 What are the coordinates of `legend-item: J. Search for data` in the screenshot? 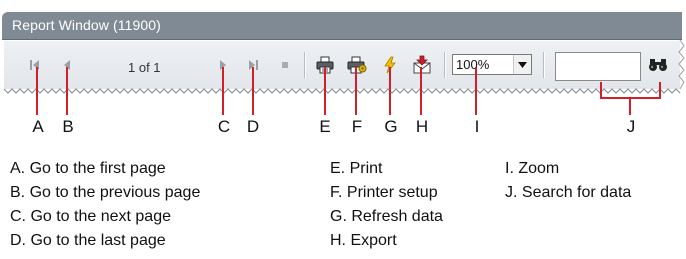 It's located at (568, 192).